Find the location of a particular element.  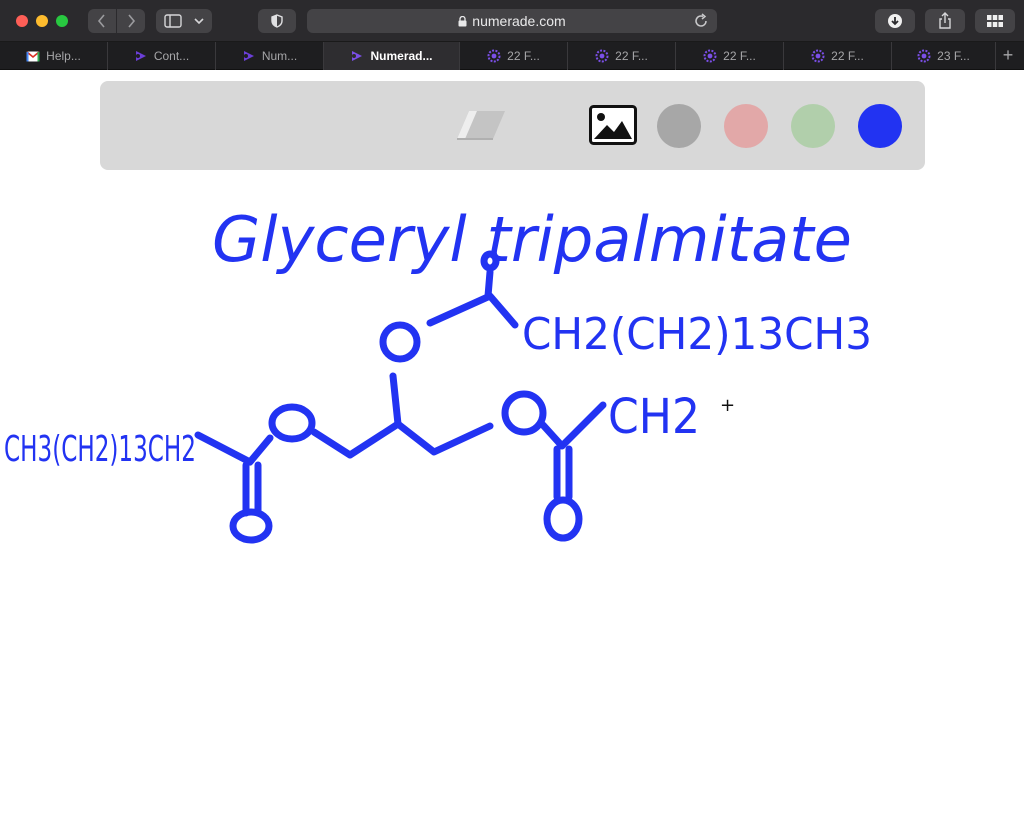

glycerol-backbone is located at coordinates (402, 415).